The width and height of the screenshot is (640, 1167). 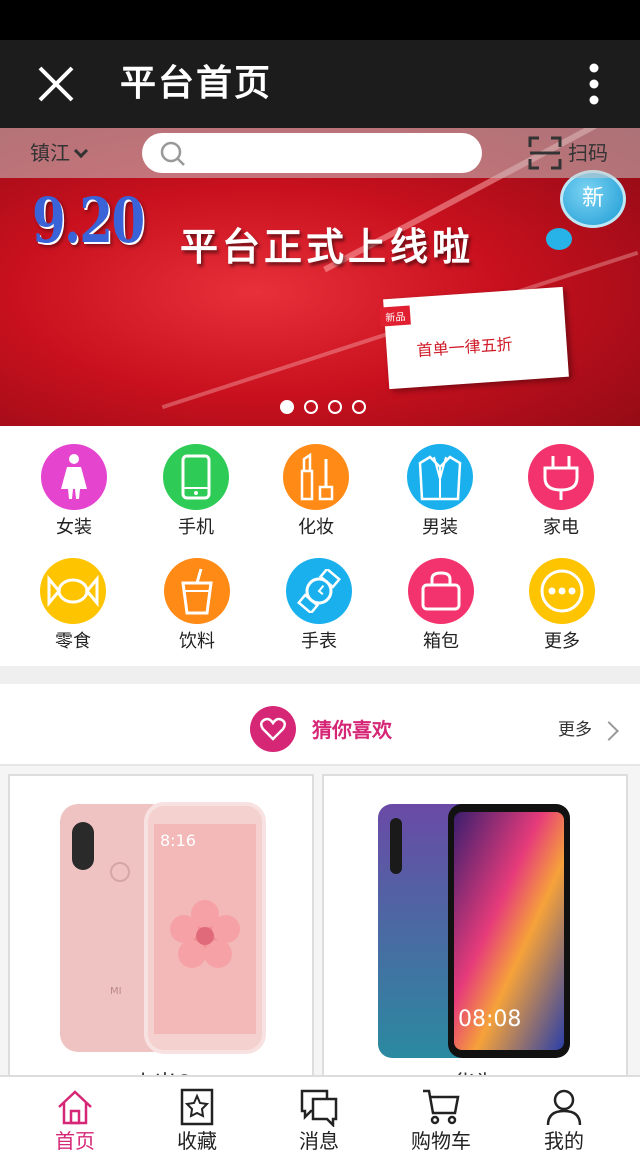 What do you see at coordinates (593, 199) in the screenshot?
I see `new-badge: 新` at bounding box center [593, 199].